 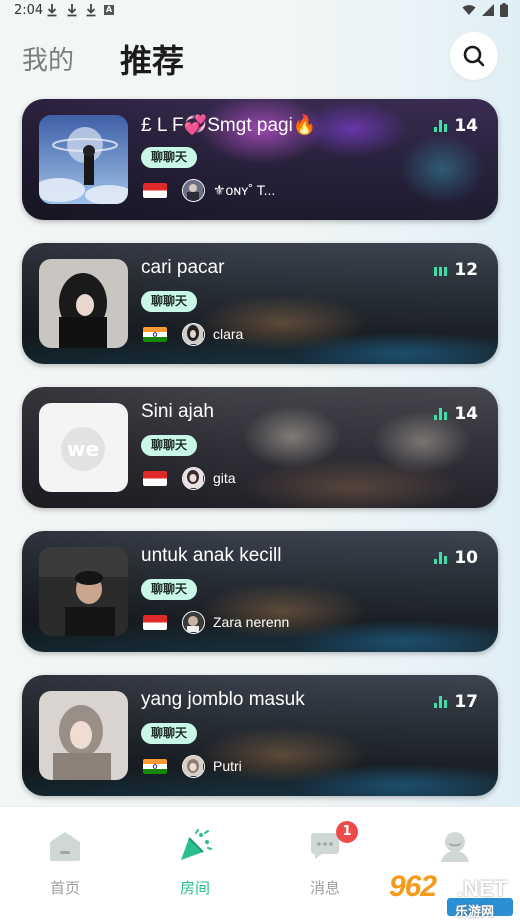 I want to click on tab-mine: 我的, so click(x=48, y=58).